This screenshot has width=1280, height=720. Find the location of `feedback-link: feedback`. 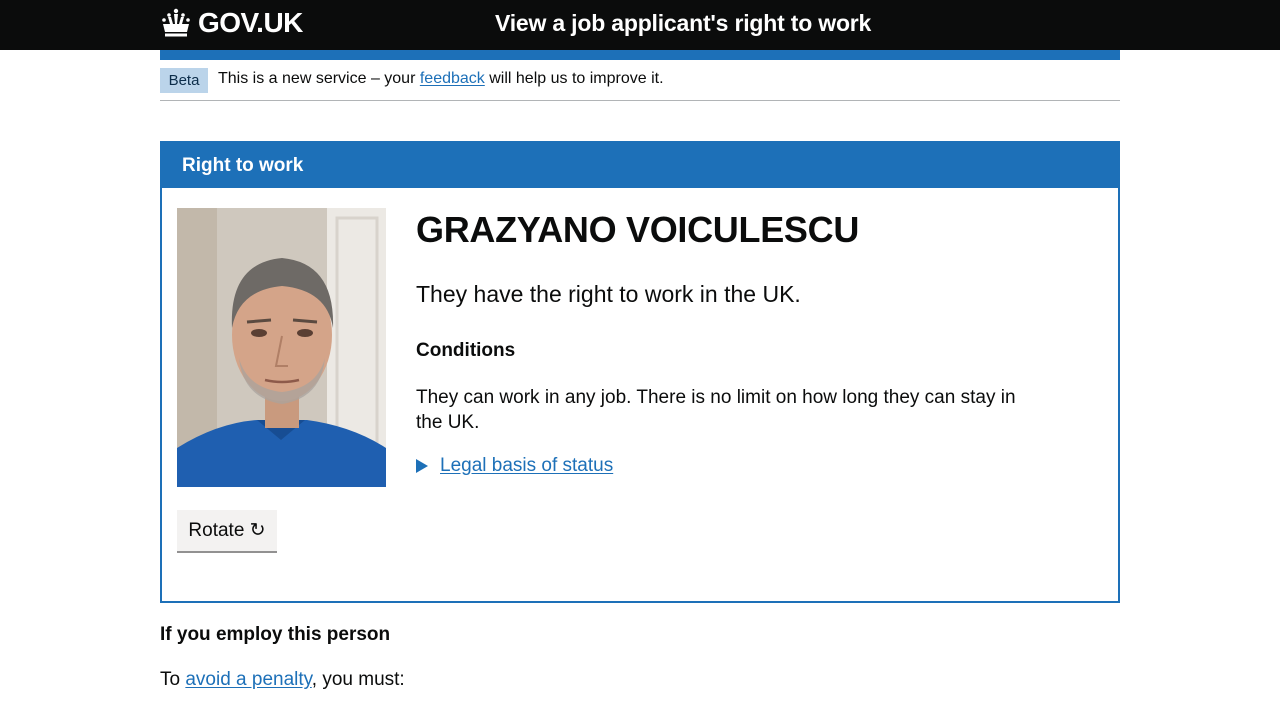

feedback-link: feedback is located at coordinates (452, 78).